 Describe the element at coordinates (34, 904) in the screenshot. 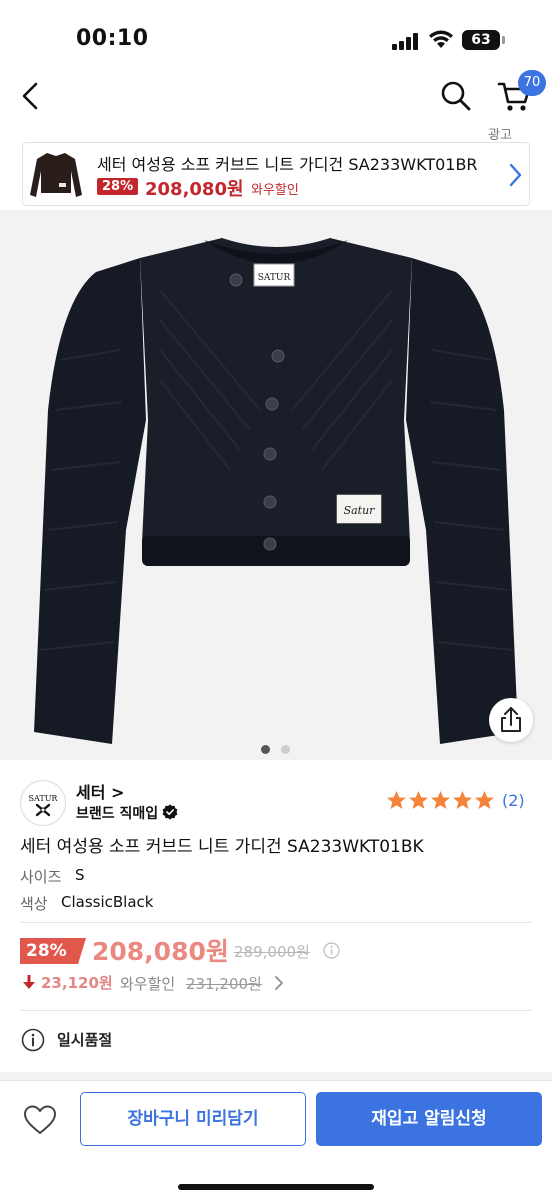

I see `option-label-color: 색상` at that location.